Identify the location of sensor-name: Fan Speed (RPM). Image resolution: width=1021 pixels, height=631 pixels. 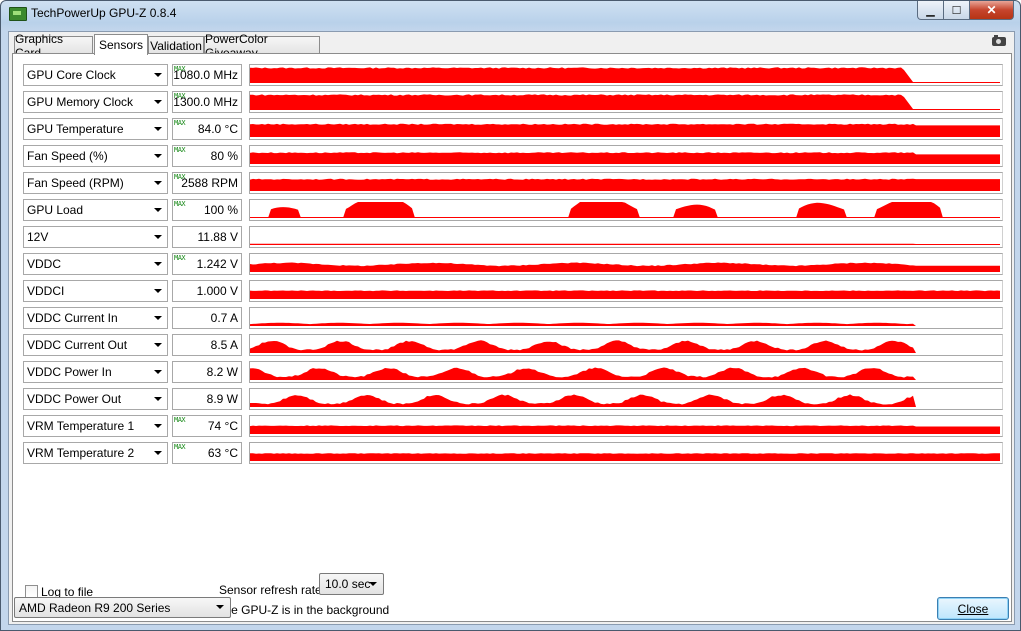
(75, 183).